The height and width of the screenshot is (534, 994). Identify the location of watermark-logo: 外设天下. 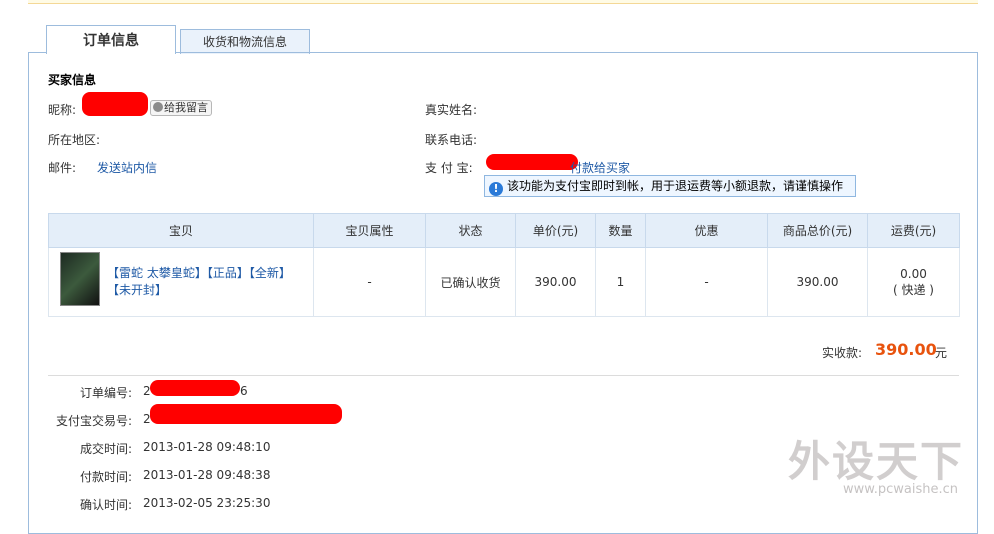
(875, 461).